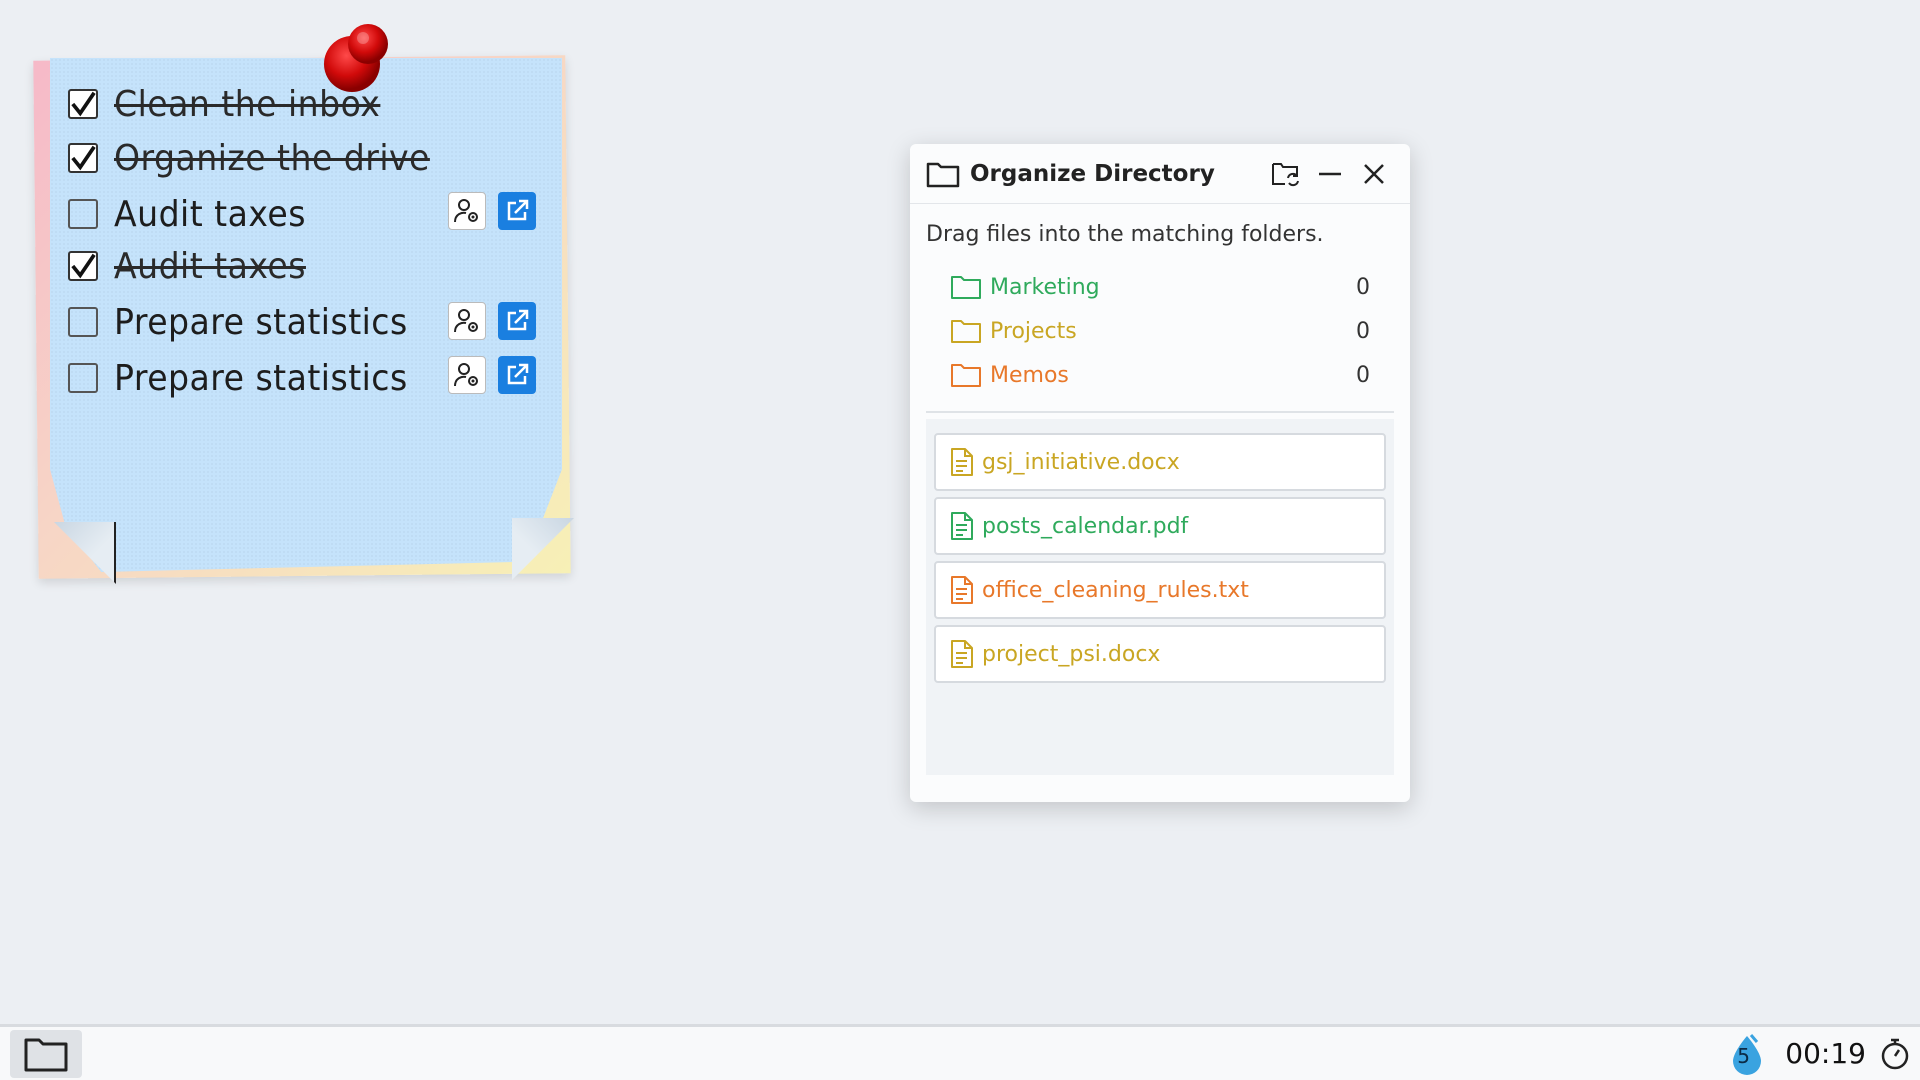 This screenshot has height=1080, width=1920. I want to click on task-row: Organize the drive, so click(262, 158).